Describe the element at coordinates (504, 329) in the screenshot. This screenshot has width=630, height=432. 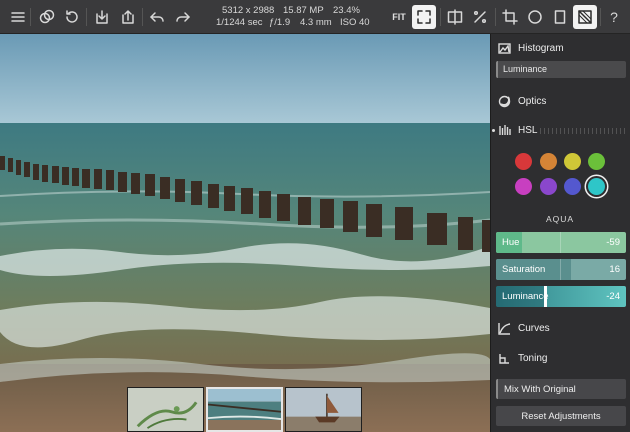
I see `curves-icon` at that location.